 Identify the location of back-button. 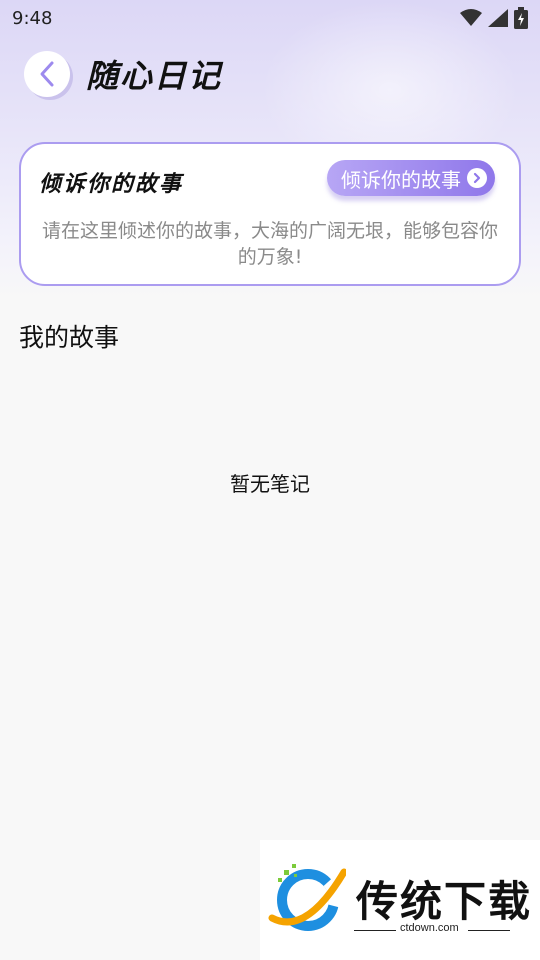
(47, 74).